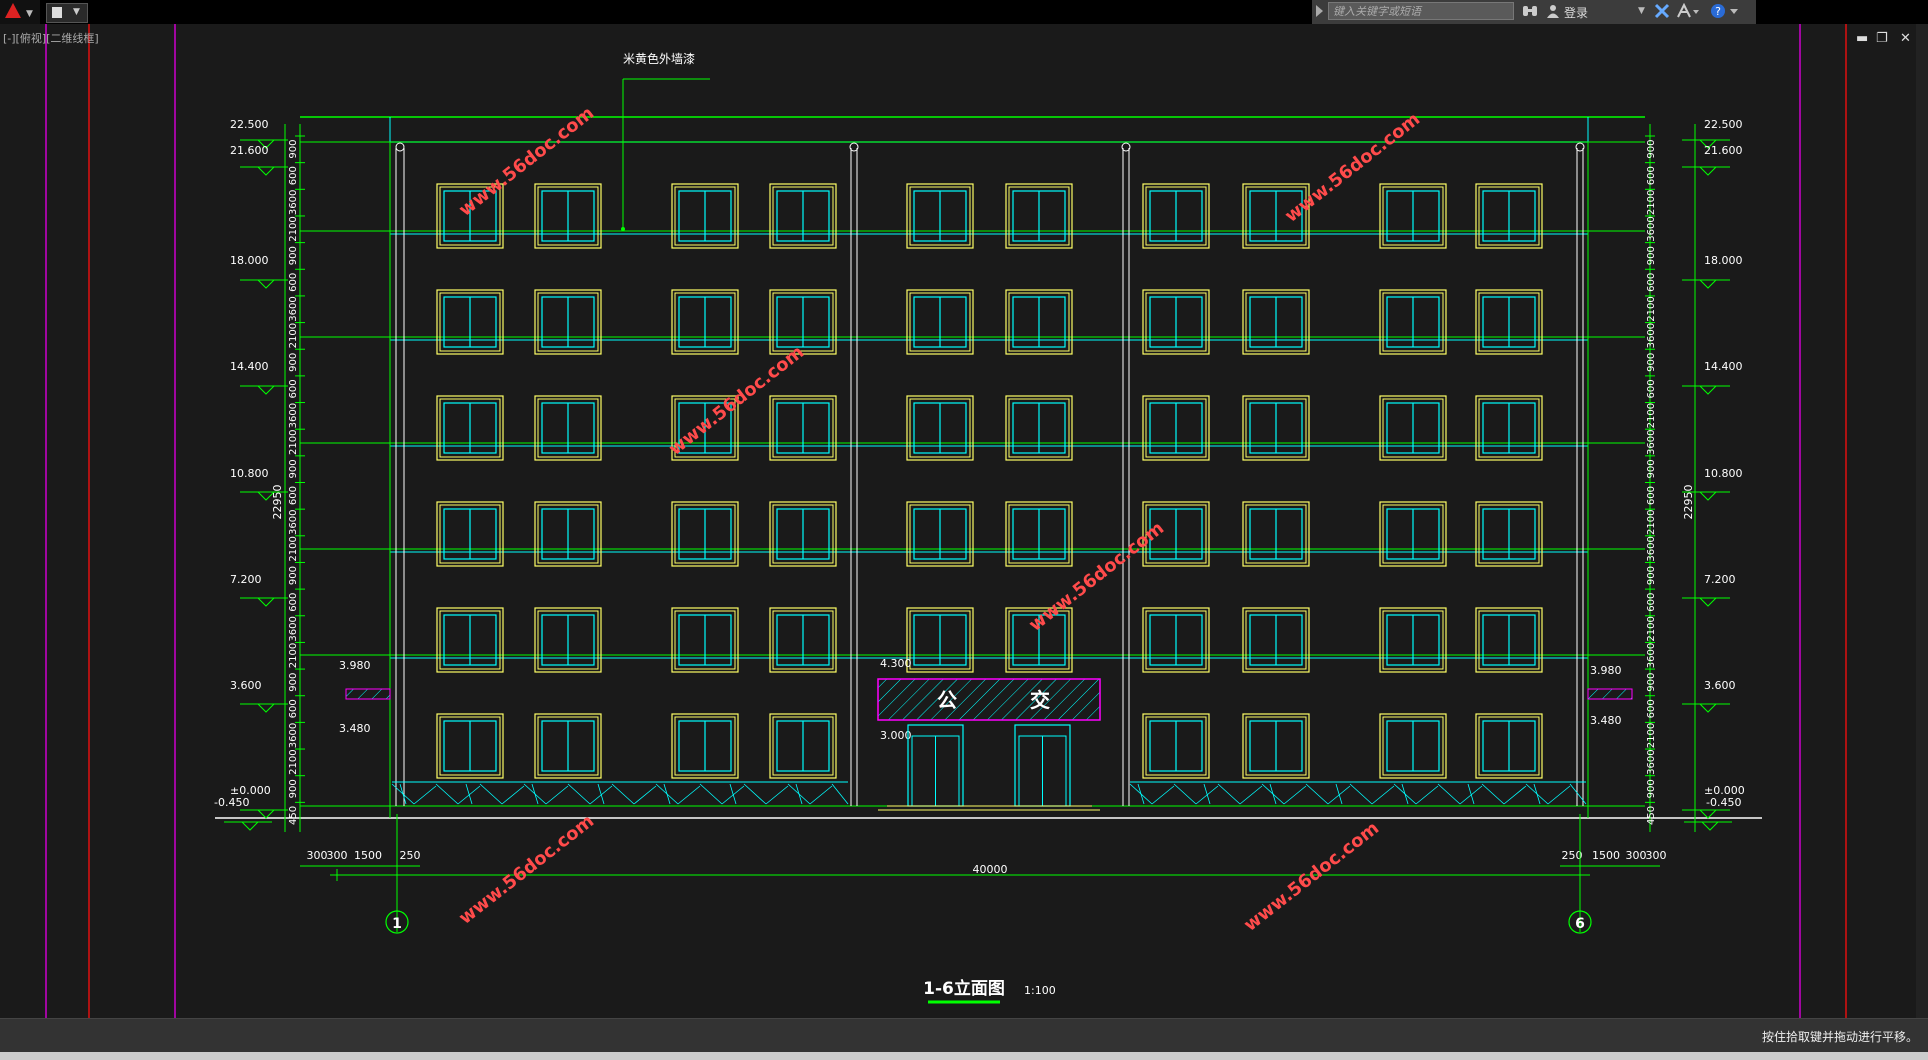  Describe the element at coordinates (51, 38) in the screenshot. I see `viewport-controls-label: [-][俯视][二维线框]` at that location.